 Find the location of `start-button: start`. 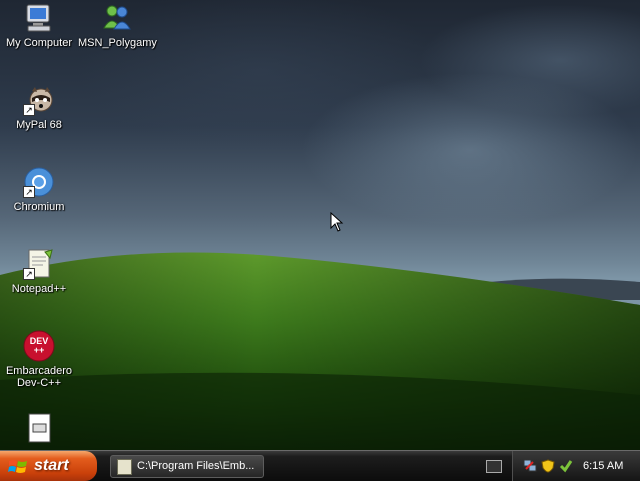

start-button: start is located at coordinates (48, 466).